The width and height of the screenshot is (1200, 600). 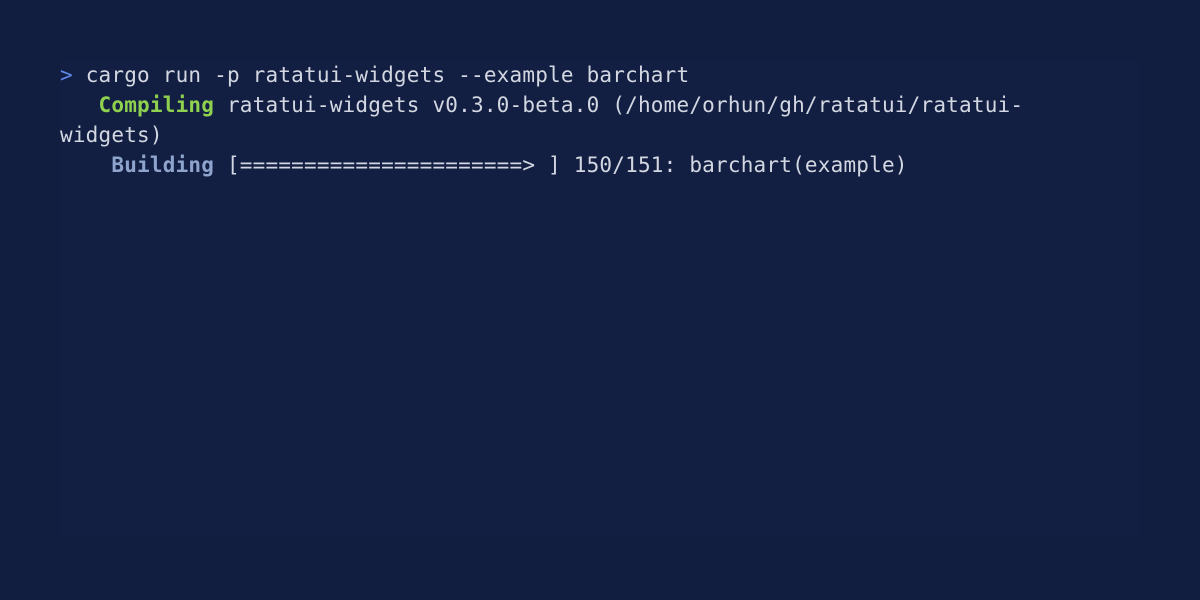 I want to click on build-status: Building, so click(x=163, y=165).